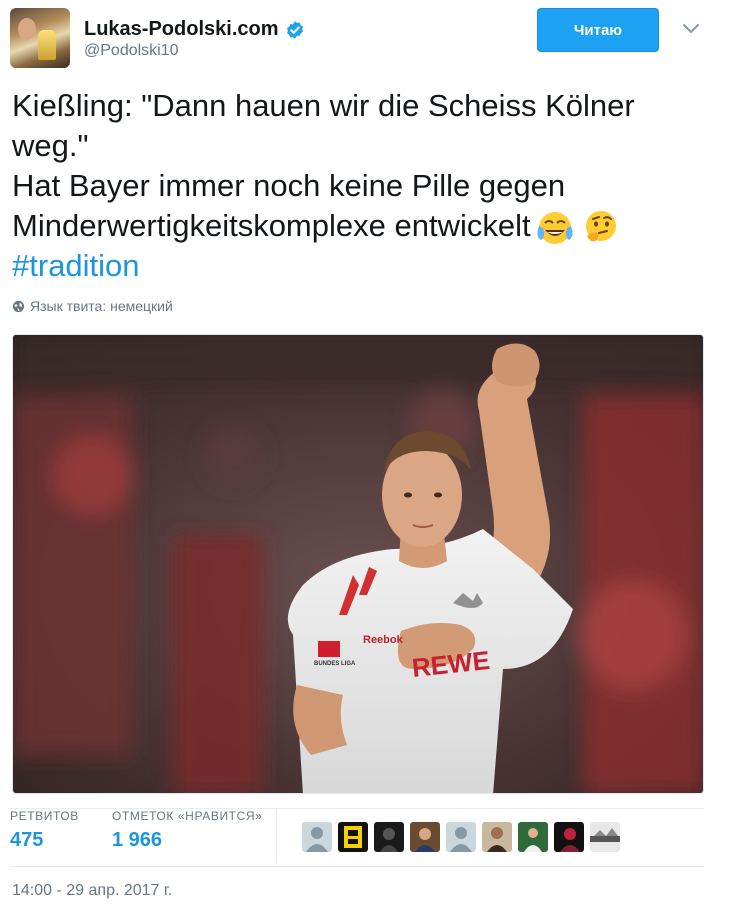 Image resolution: width=730 pixels, height=908 pixels. I want to click on bundesliga-badge, so click(329, 649).